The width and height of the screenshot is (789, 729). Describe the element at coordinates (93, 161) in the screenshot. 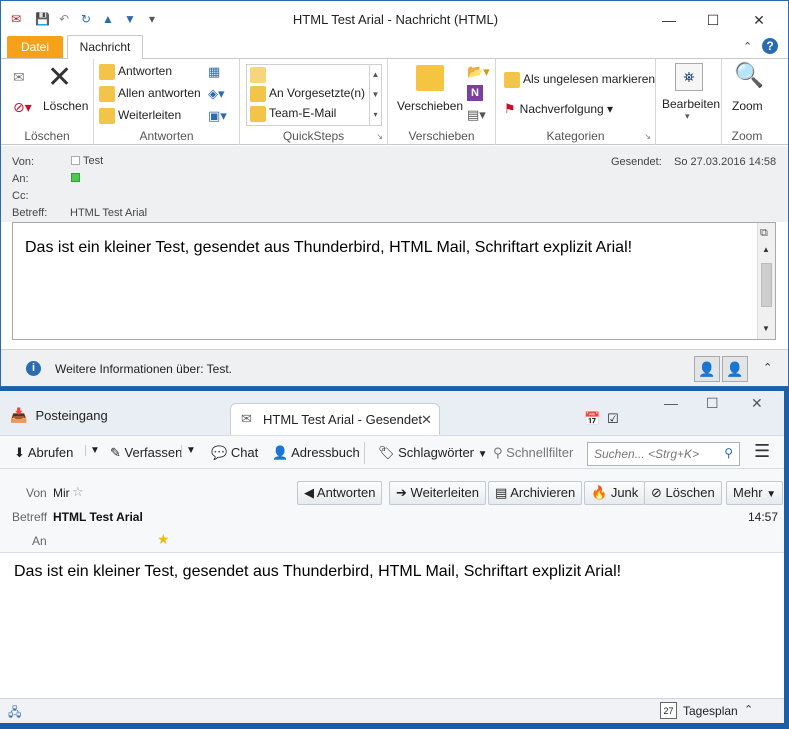

I see `from-value: Test` at that location.